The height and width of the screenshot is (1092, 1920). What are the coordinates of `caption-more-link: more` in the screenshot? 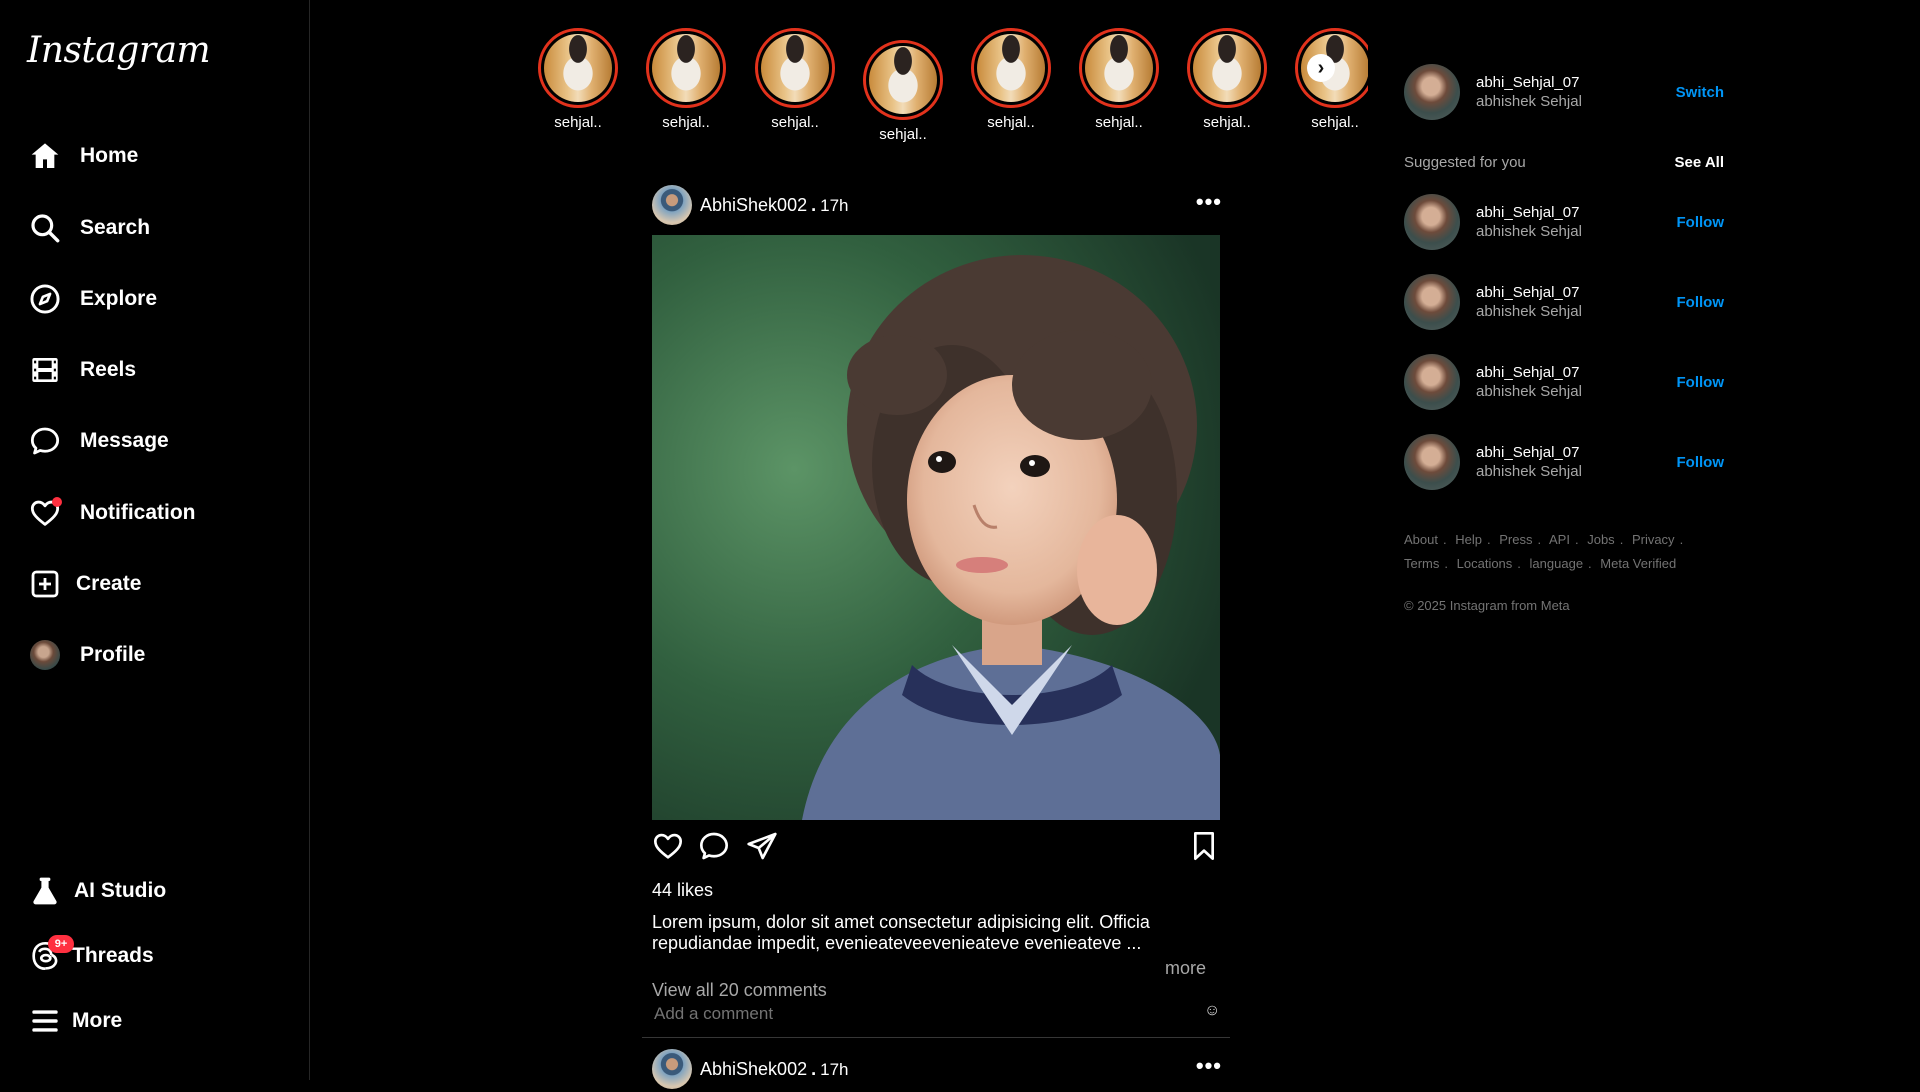 It's located at (1185, 968).